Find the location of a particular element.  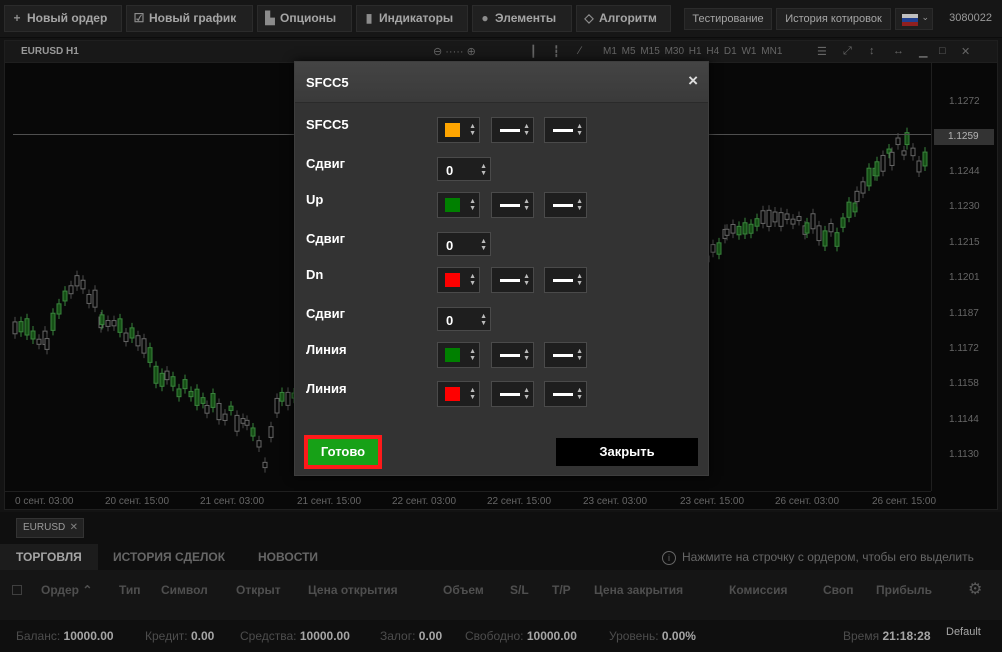

param-label: Dn is located at coordinates (315, 274).